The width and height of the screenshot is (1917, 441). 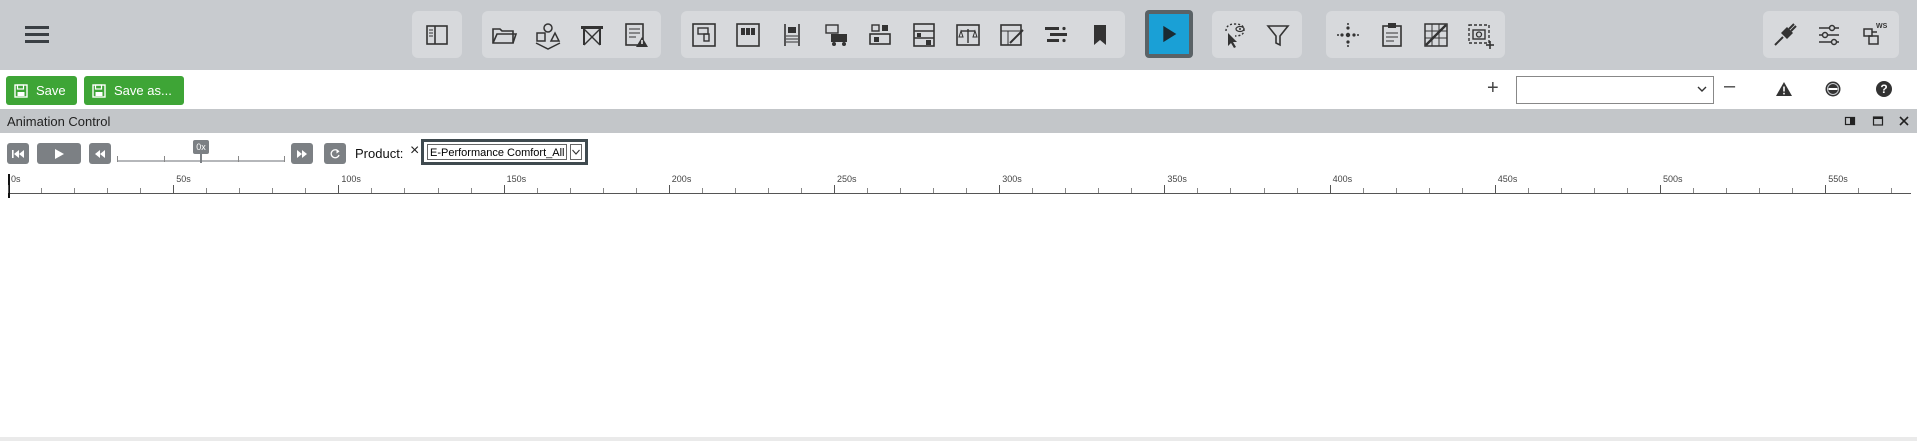 What do you see at coordinates (748, 34) in the screenshot?
I see `columns-button` at bounding box center [748, 34].